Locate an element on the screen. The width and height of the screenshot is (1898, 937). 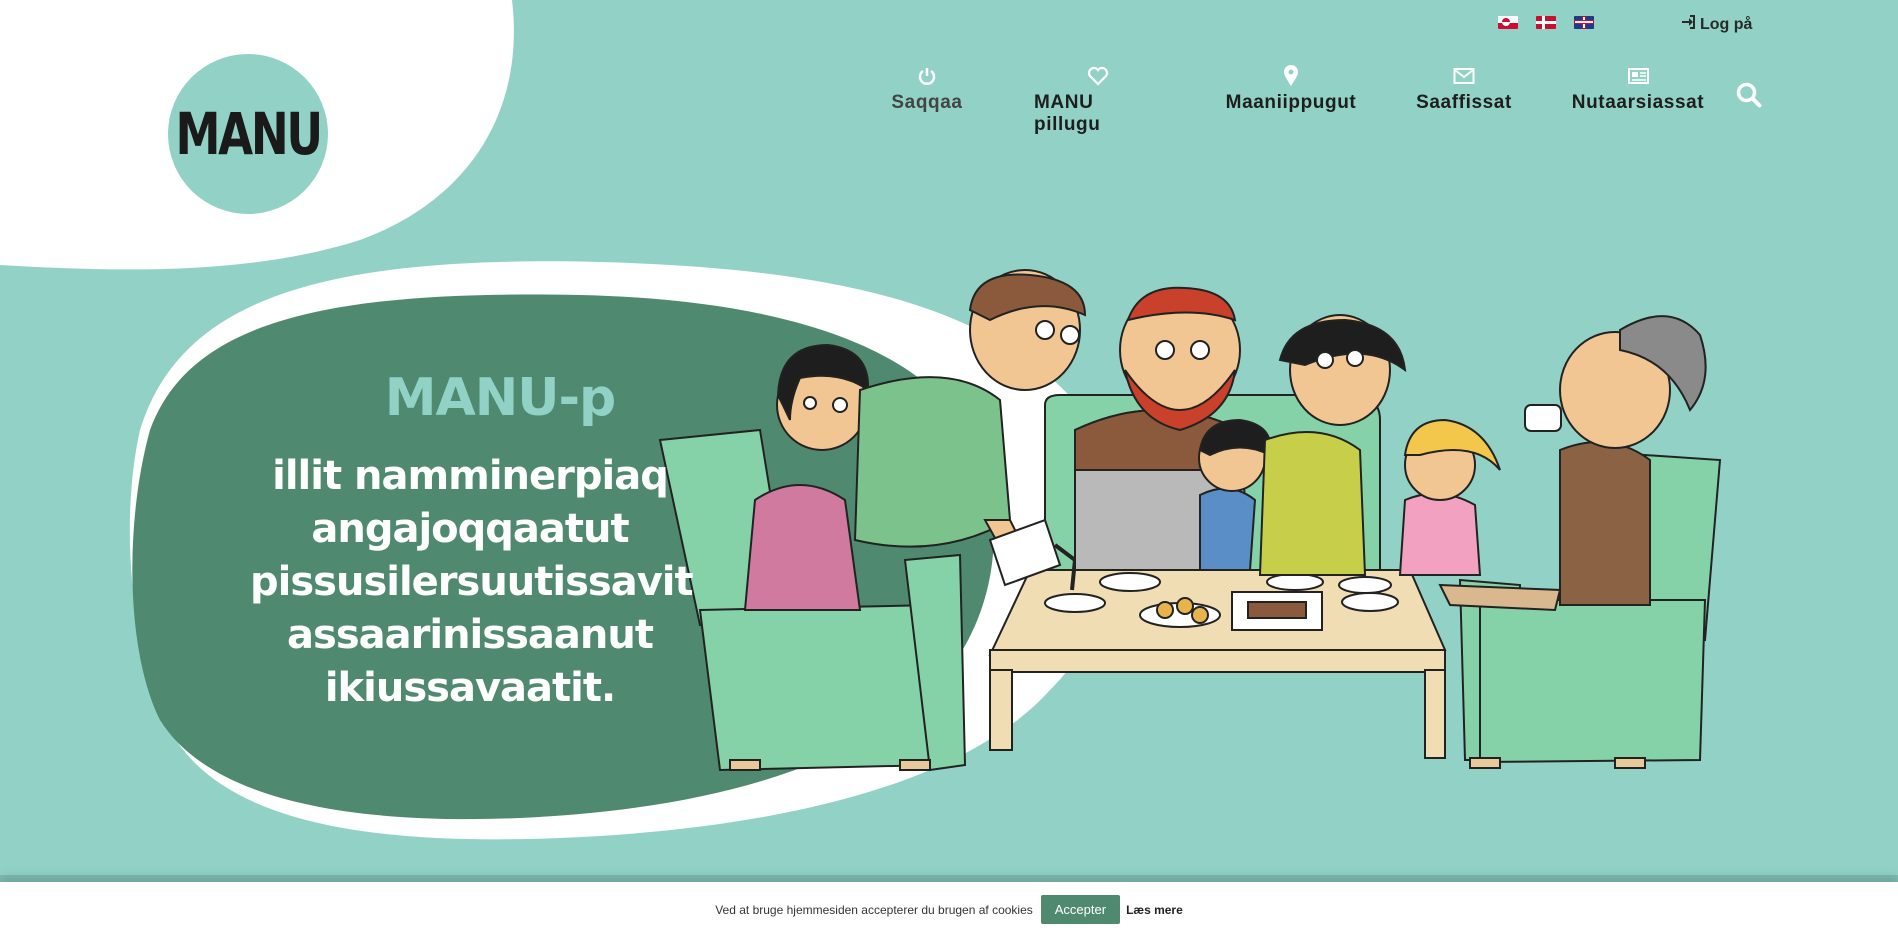
cookie-read-more-link: Læs mere is located at coordinates (1154, 910).